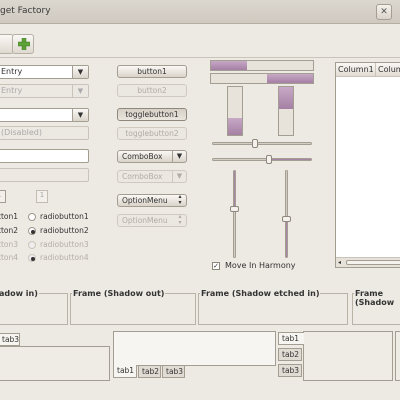 This screenshot has width=400, height=400. What do you see at coordinates (9, 230) in the screenshot?
I see `radio-label-a2: tton2` at bounding box center [9, 230].